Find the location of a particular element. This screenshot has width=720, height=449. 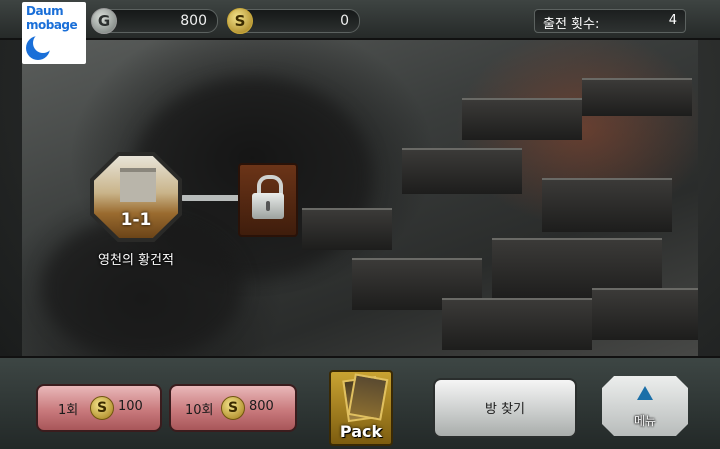

logo-text-daum: Daum is located at coordinates (45, 11).